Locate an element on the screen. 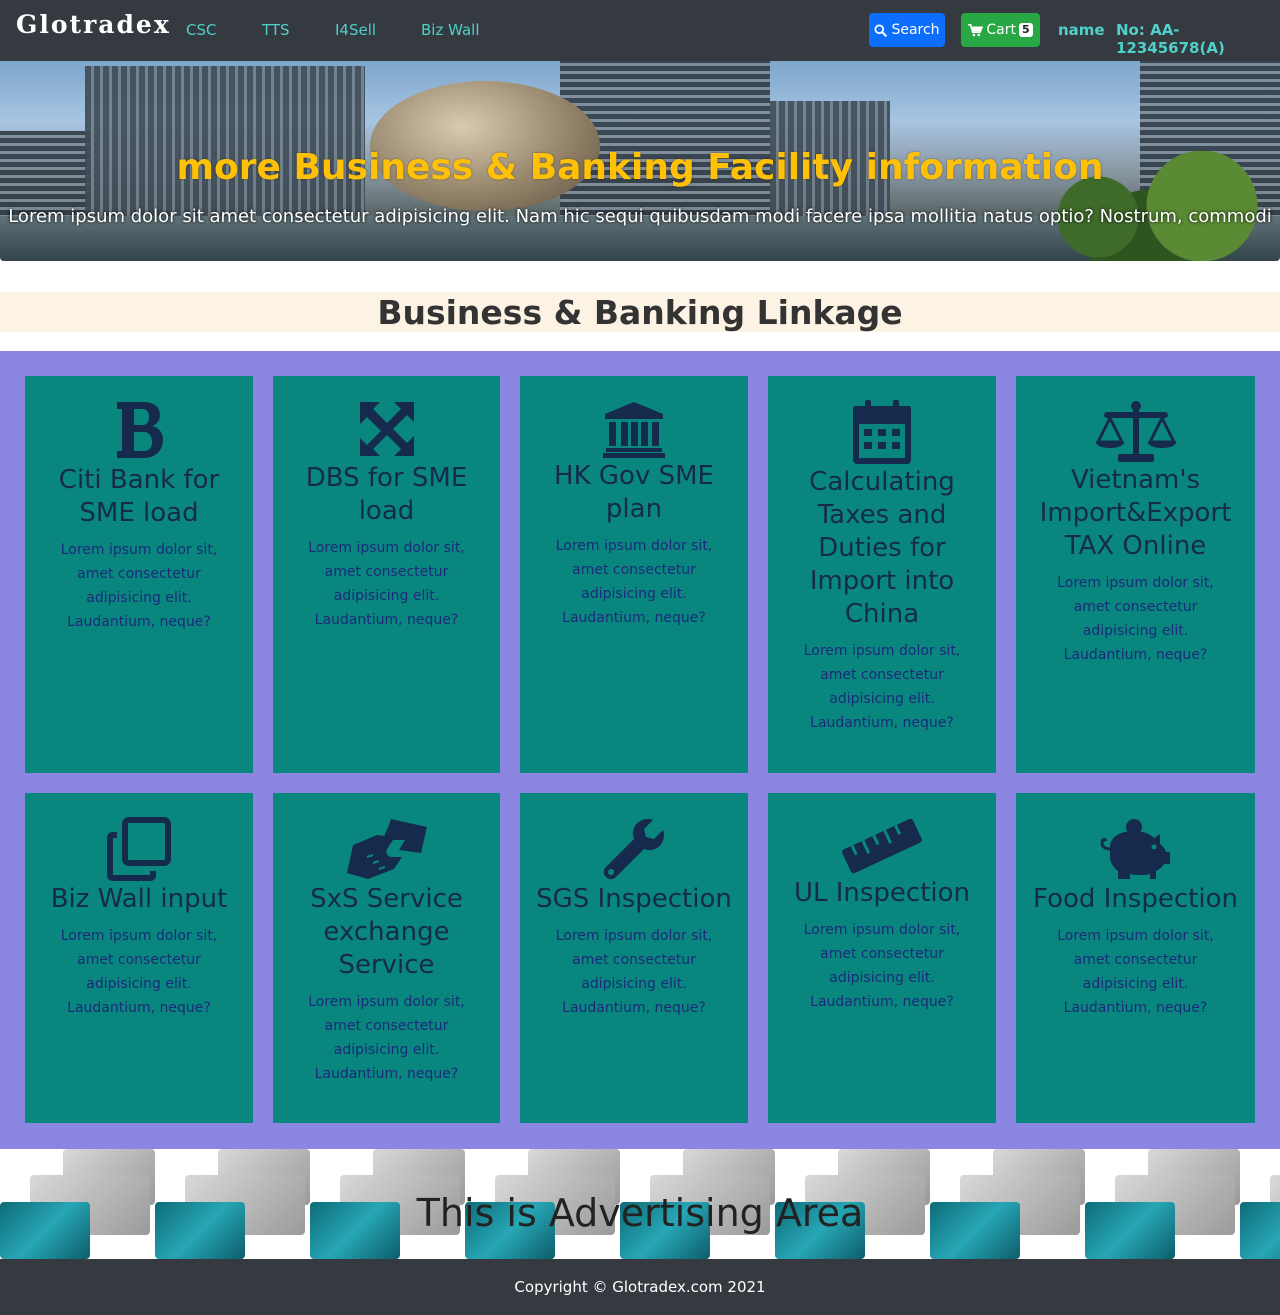  copyright-text: Copyright © Glotradex.com 2021 is located at coordinates (640, 1287).